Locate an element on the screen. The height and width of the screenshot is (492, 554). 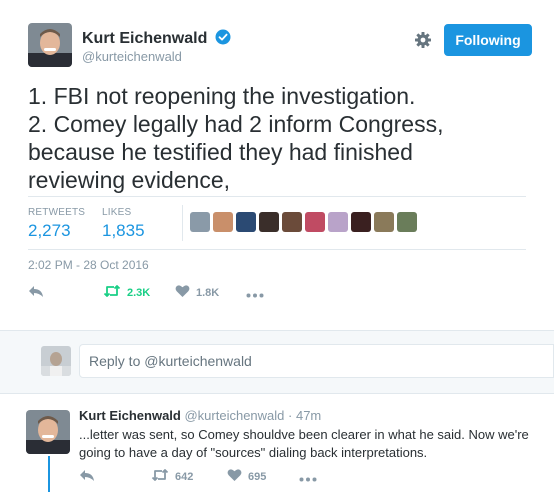
tweet-text-line: 2. Comey legally had 2 inform Congress, is located at coordinates (236, 124).